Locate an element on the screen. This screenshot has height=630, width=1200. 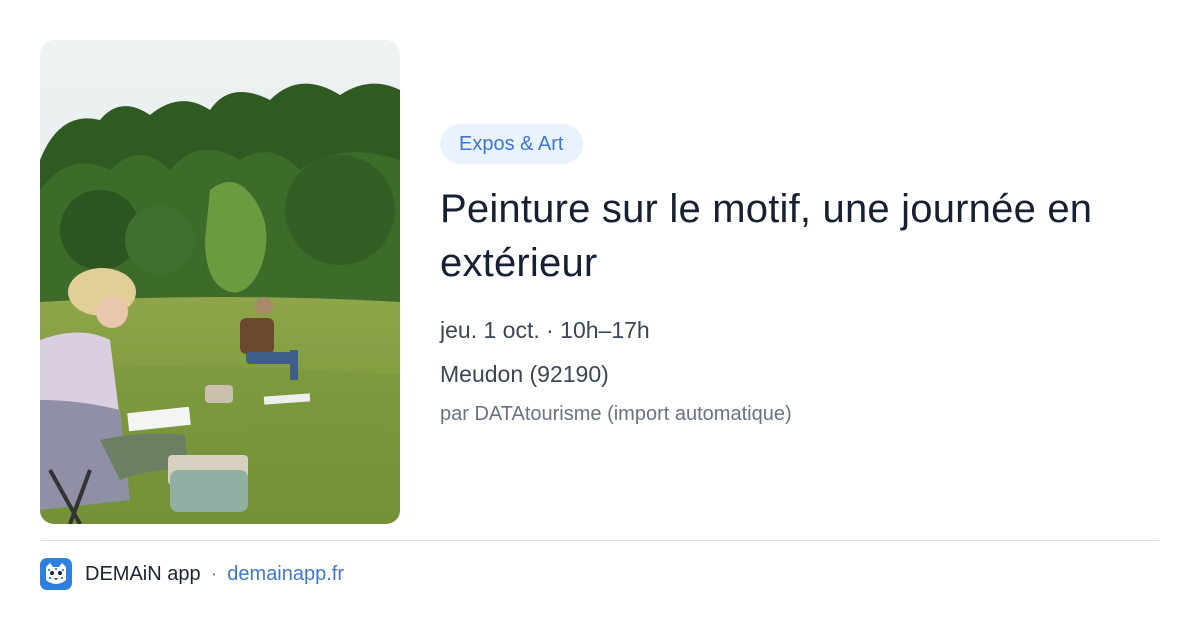
event-source: par DATAtourisme (import automatique) is located at coordinates (616, 414).